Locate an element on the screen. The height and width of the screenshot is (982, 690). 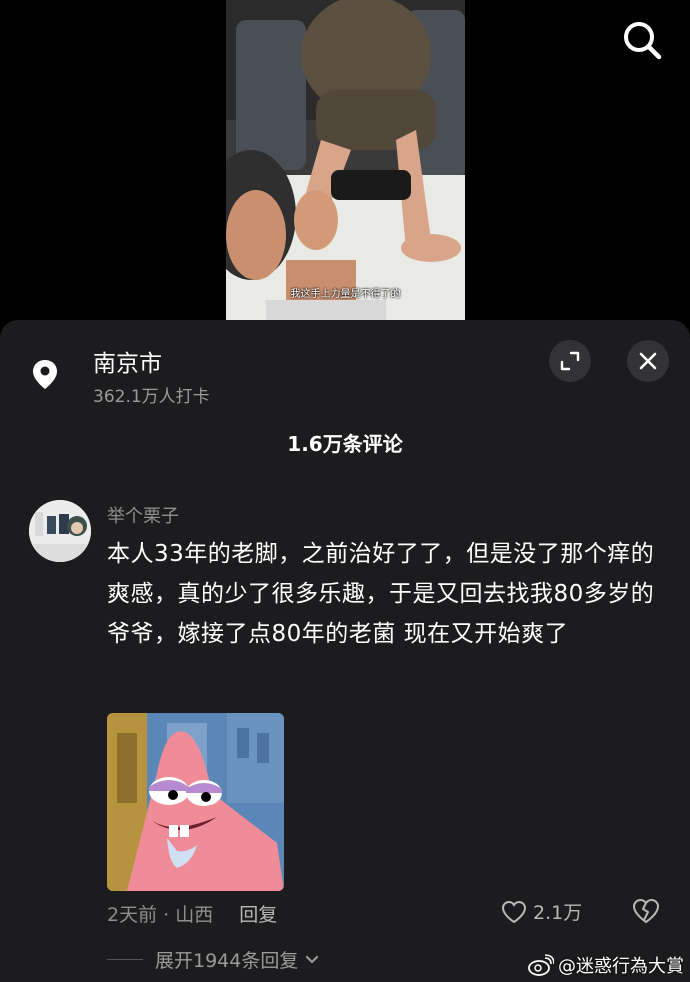
like-button: 2.1万 is located at coordinates (541, 911).